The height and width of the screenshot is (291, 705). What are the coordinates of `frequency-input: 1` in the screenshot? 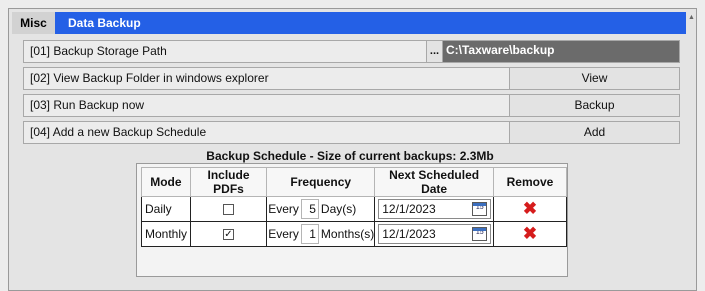 It's located at (309, 234).